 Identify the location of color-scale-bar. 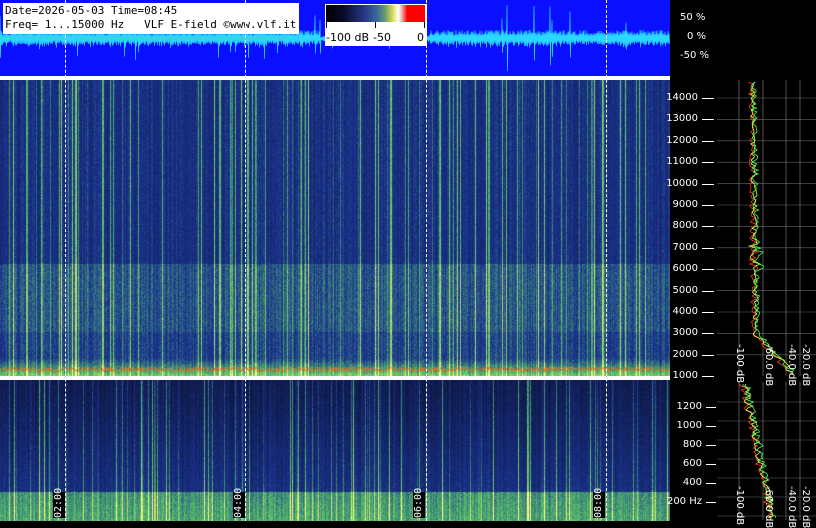
(375, 13).